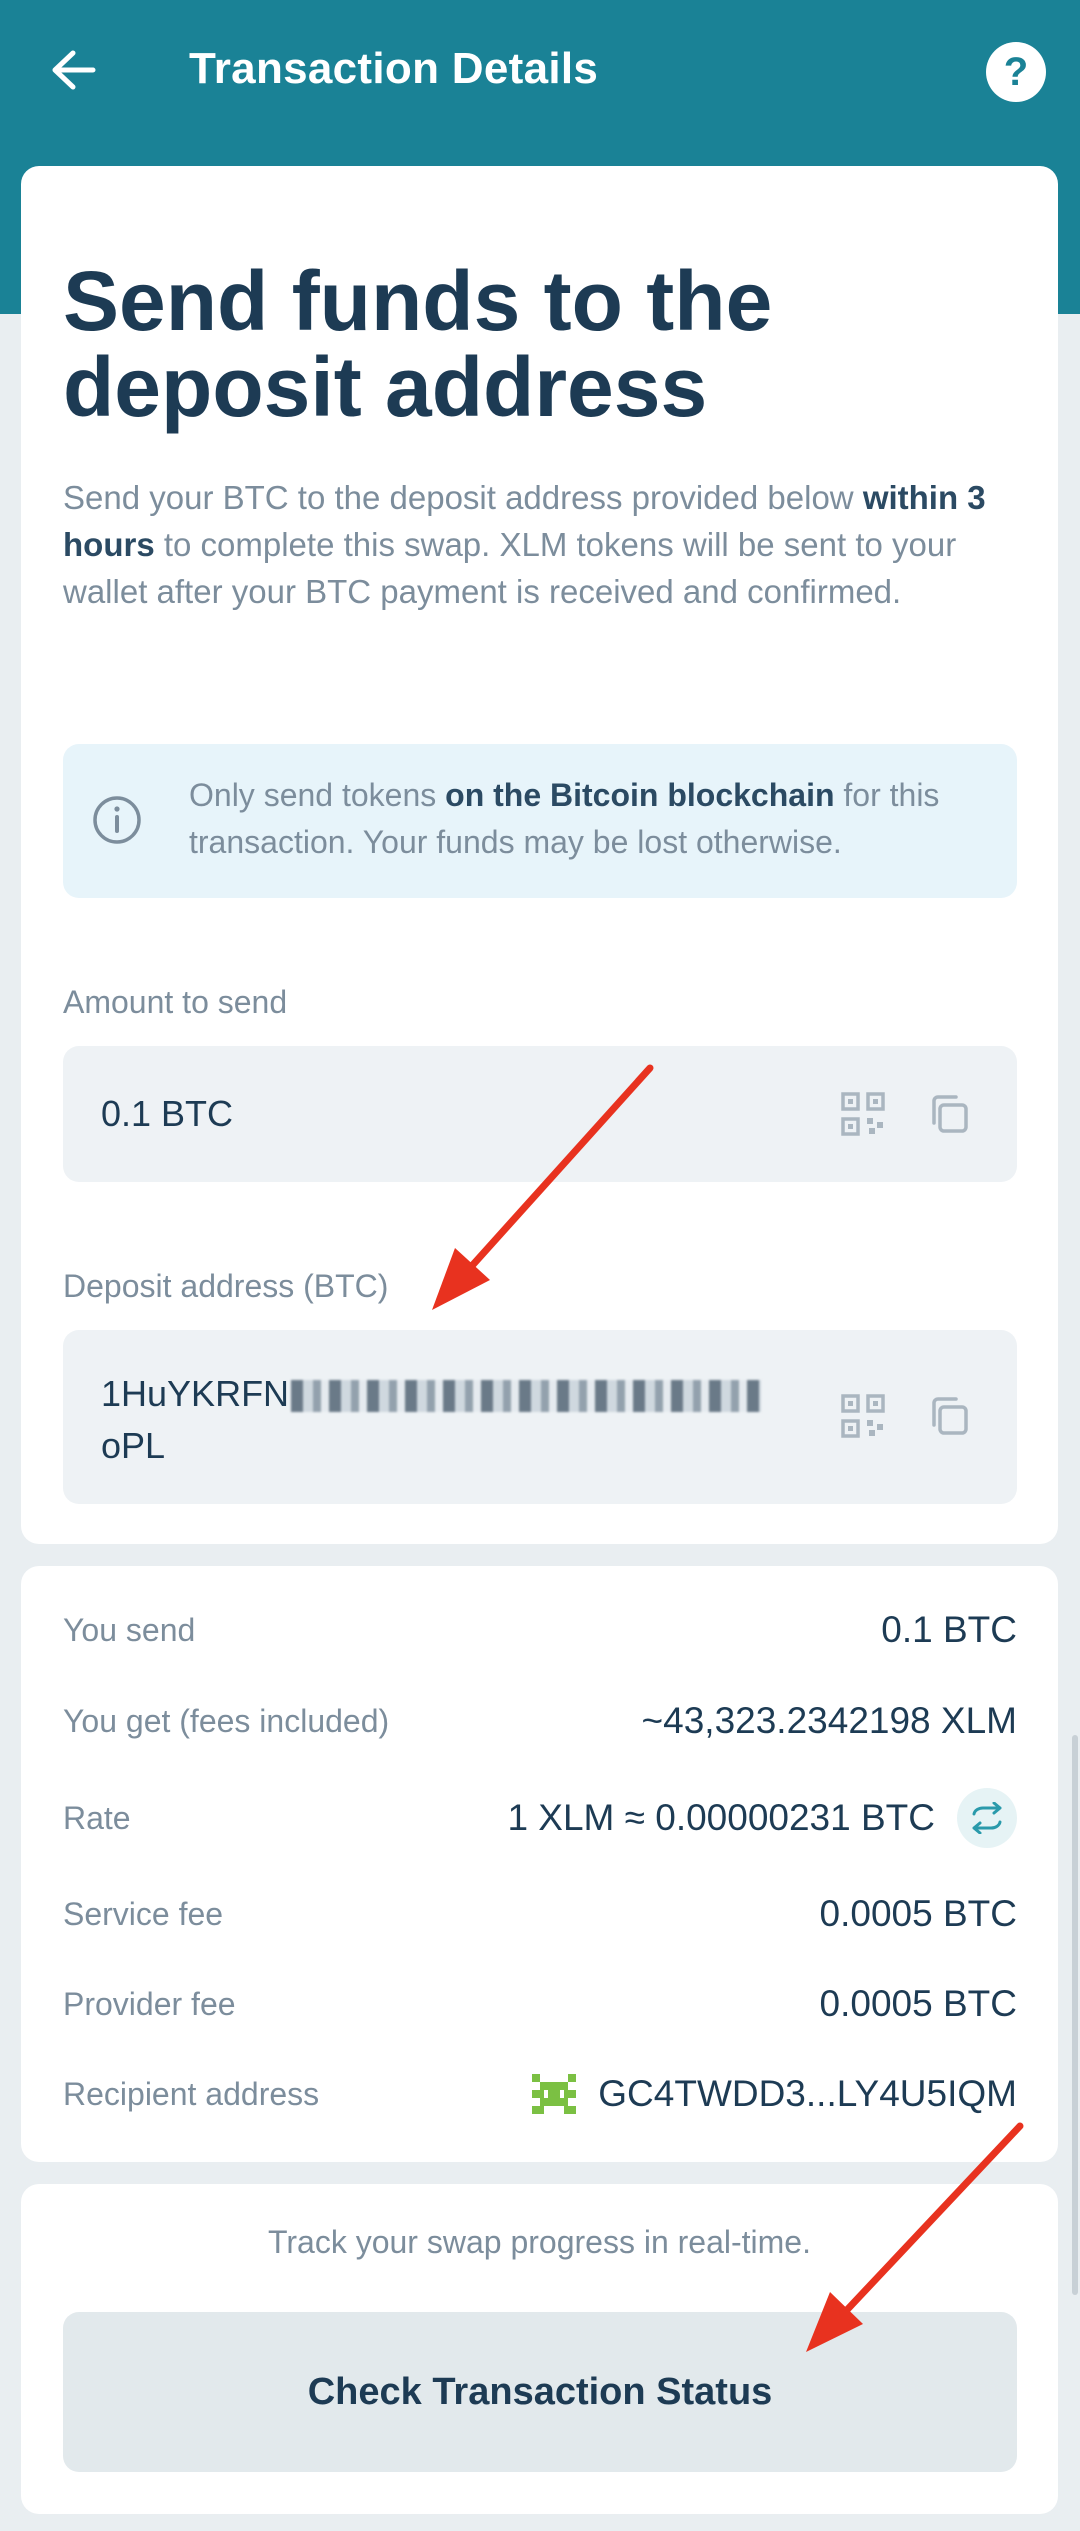 This screenshot has height=2531, width=1080. What do you see at coordinates (540, 1630) in the screenshot?
I see `summary-row-you-send: You send 0.1 BTC` at bounding box center [540, 1630].